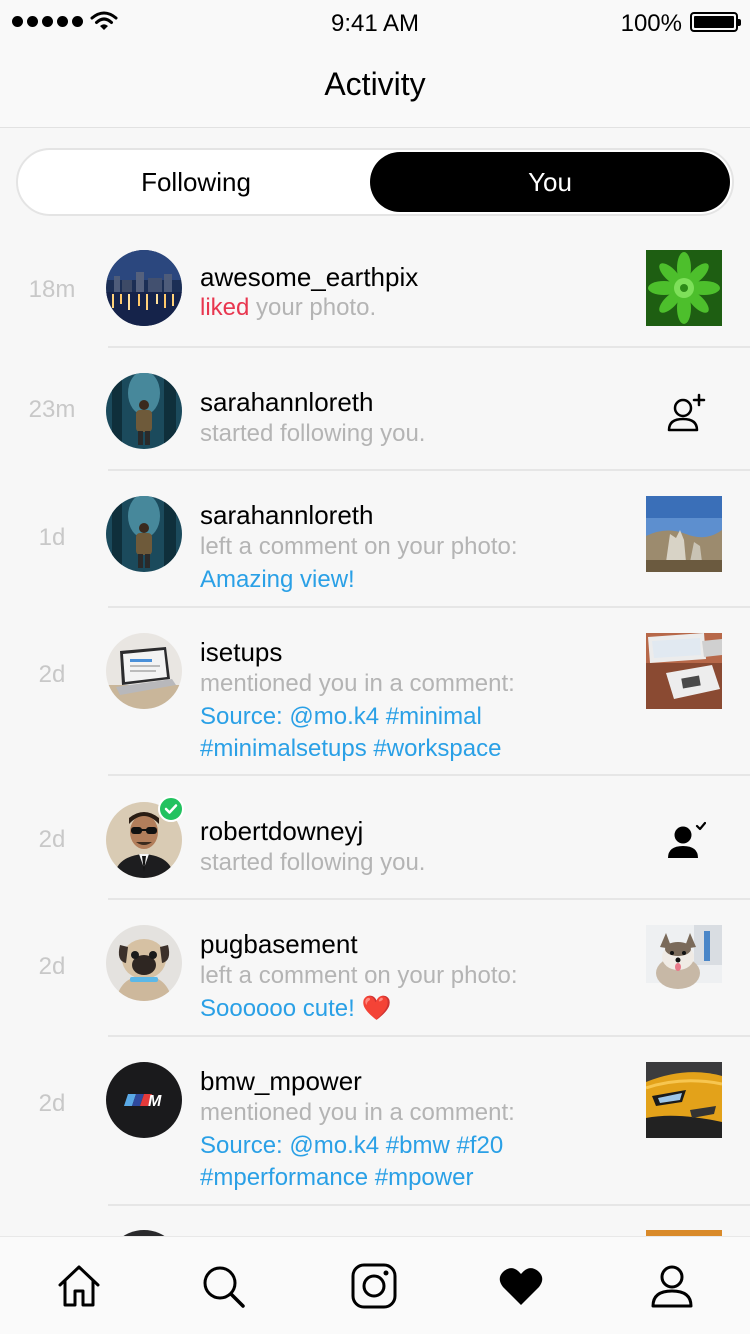  What do you see at coordinates (144, 671) in the screenshot?
I see `avatar-isetups` at bounding box center [144, 671].